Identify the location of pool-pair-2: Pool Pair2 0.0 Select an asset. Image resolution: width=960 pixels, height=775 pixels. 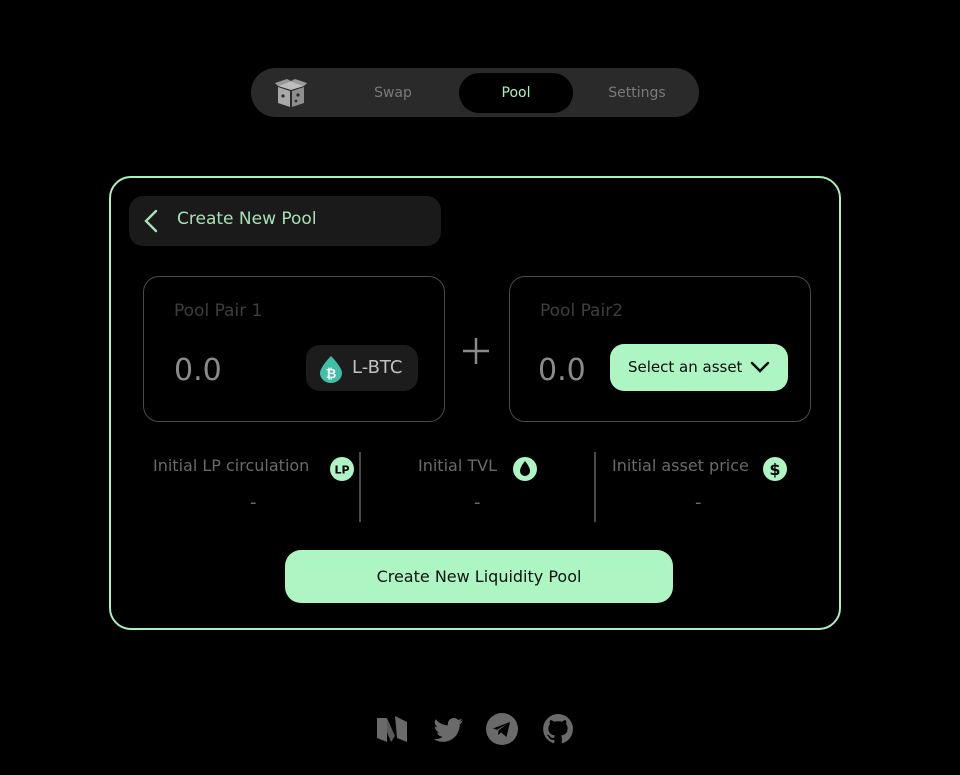
(660, 349).